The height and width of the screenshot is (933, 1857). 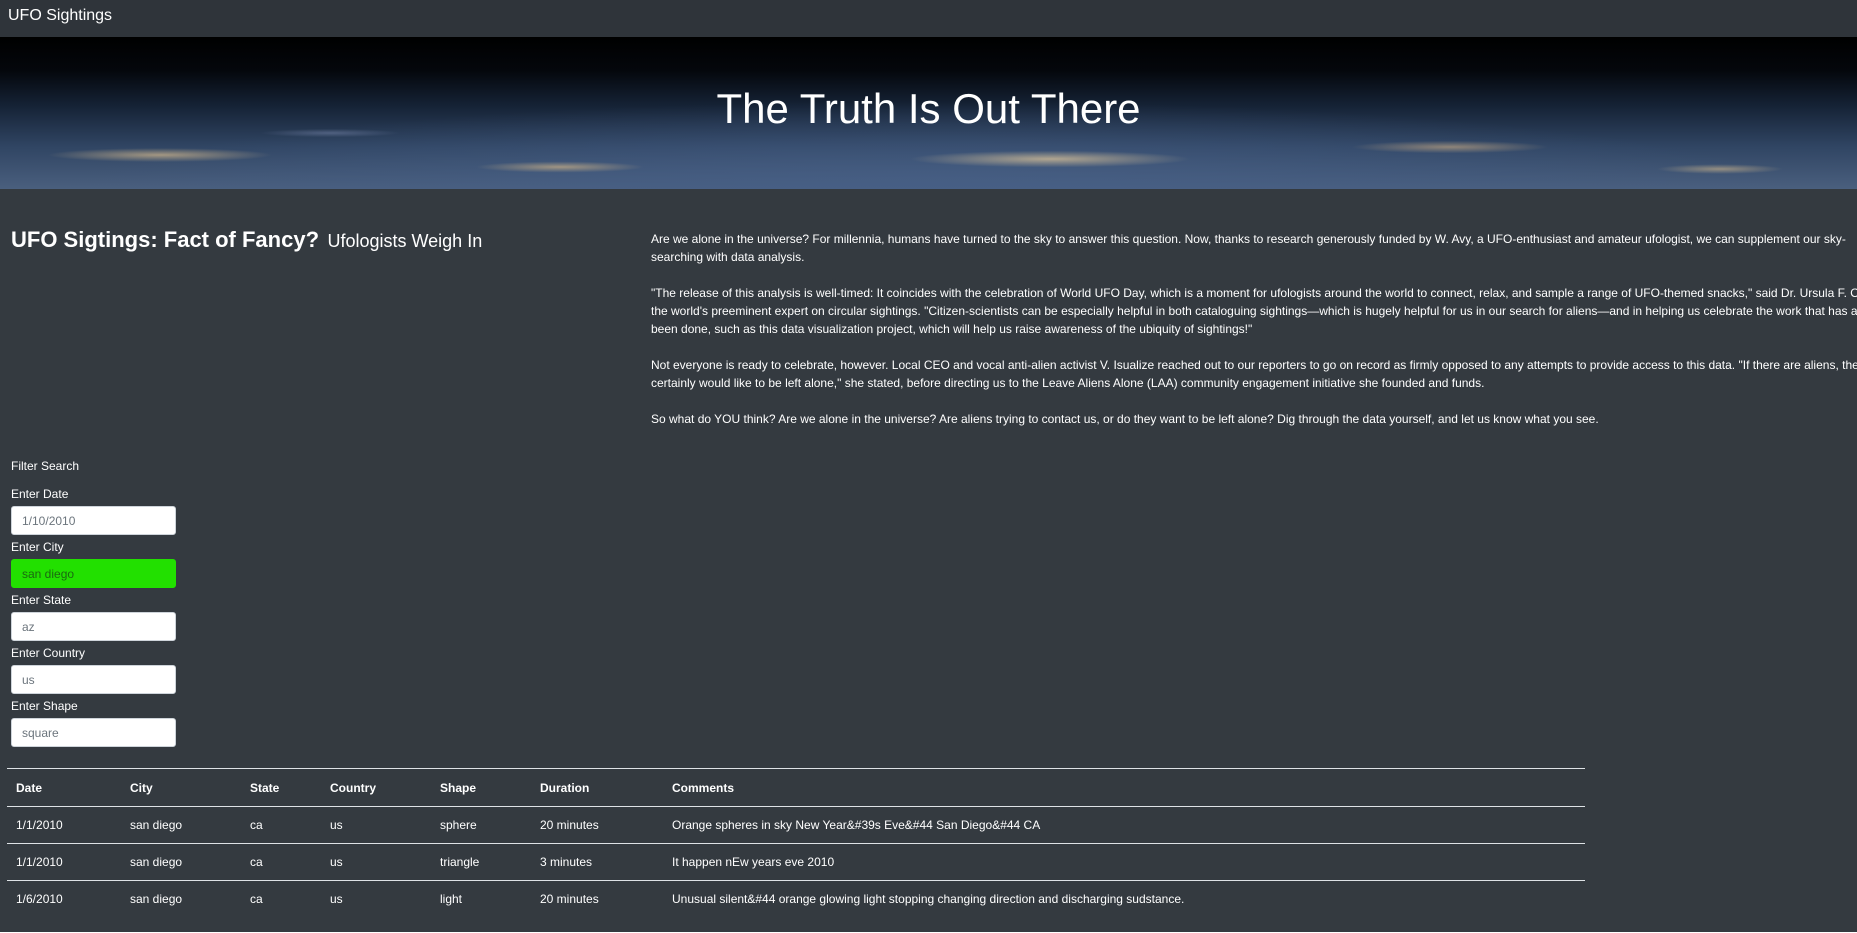 I want to click on headline-subtitle: Ufologists Weigh In, so click(x=405, y=241).